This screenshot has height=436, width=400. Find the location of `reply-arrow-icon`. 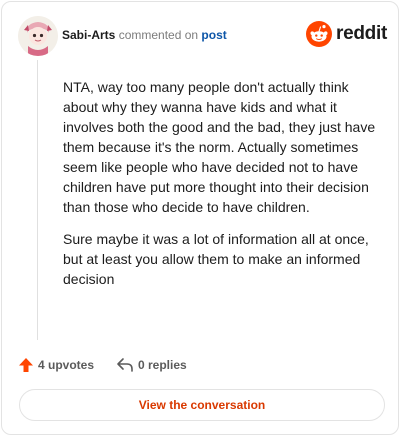

reply-arrow-icon is located at coordinates (125, 365).